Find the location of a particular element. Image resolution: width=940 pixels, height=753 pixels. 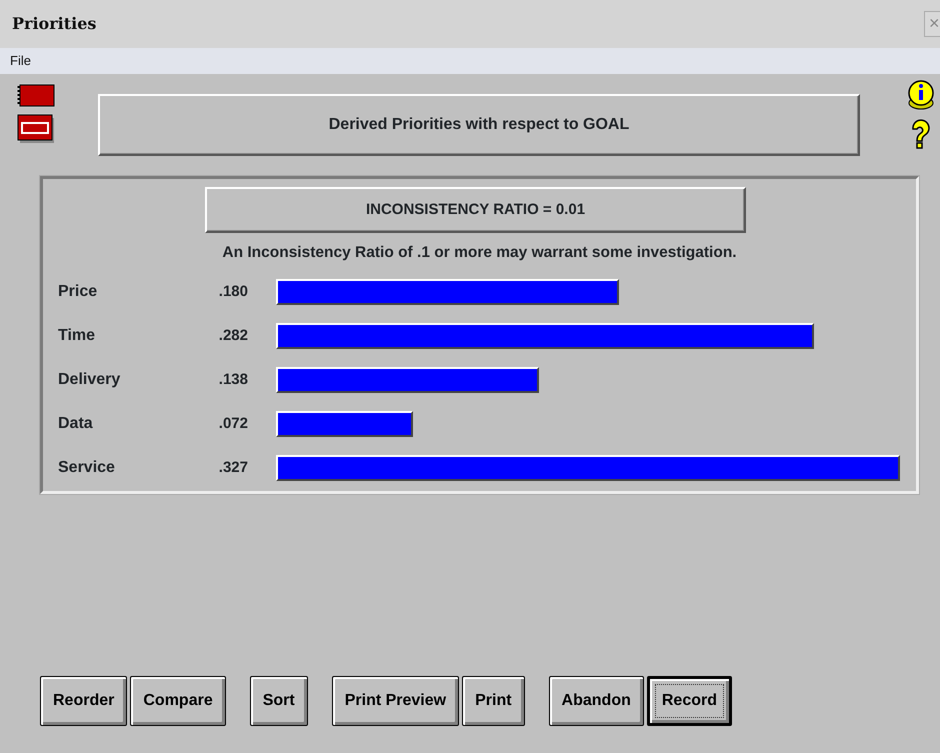

priority-value: .327 is located at coordinates (233, 468).